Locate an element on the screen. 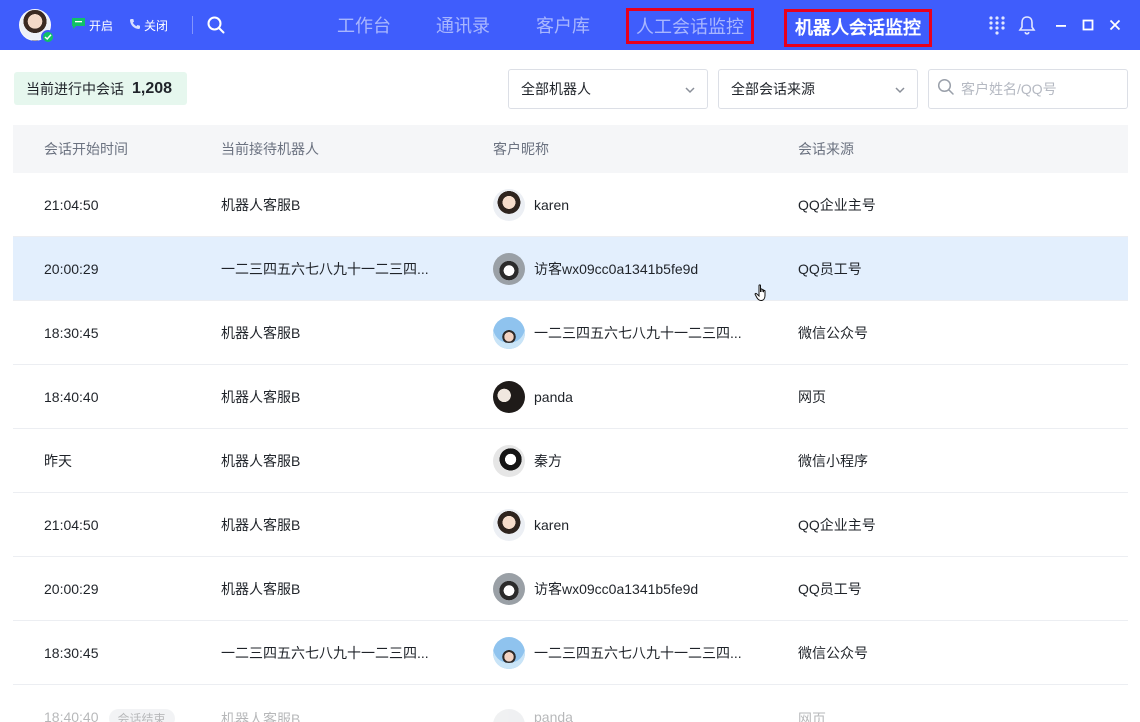 The height and width of the screenshot is (722, 1140). tab-robot-session-monitor: 机器人会话监控 is located at coordinates (858, 28).